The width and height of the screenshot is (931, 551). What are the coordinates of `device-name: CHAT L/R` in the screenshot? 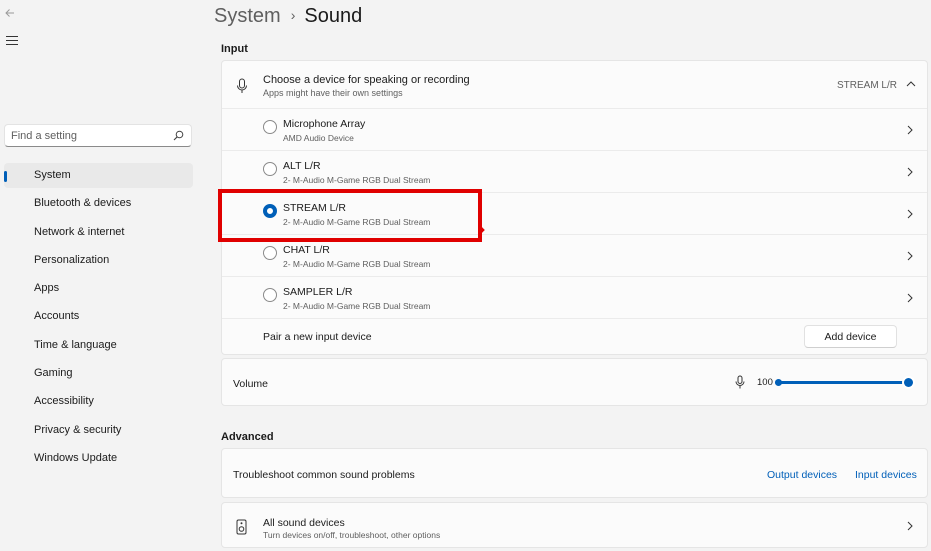 It's located at (306, 250).